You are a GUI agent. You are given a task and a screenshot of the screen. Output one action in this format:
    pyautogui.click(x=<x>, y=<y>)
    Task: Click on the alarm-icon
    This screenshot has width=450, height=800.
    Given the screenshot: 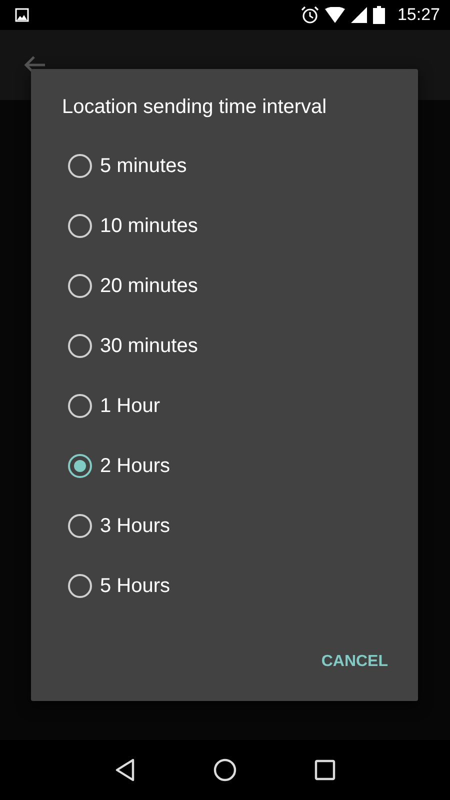 What is the action you would take?
    pyautogui.click(x=310, y=15)
    